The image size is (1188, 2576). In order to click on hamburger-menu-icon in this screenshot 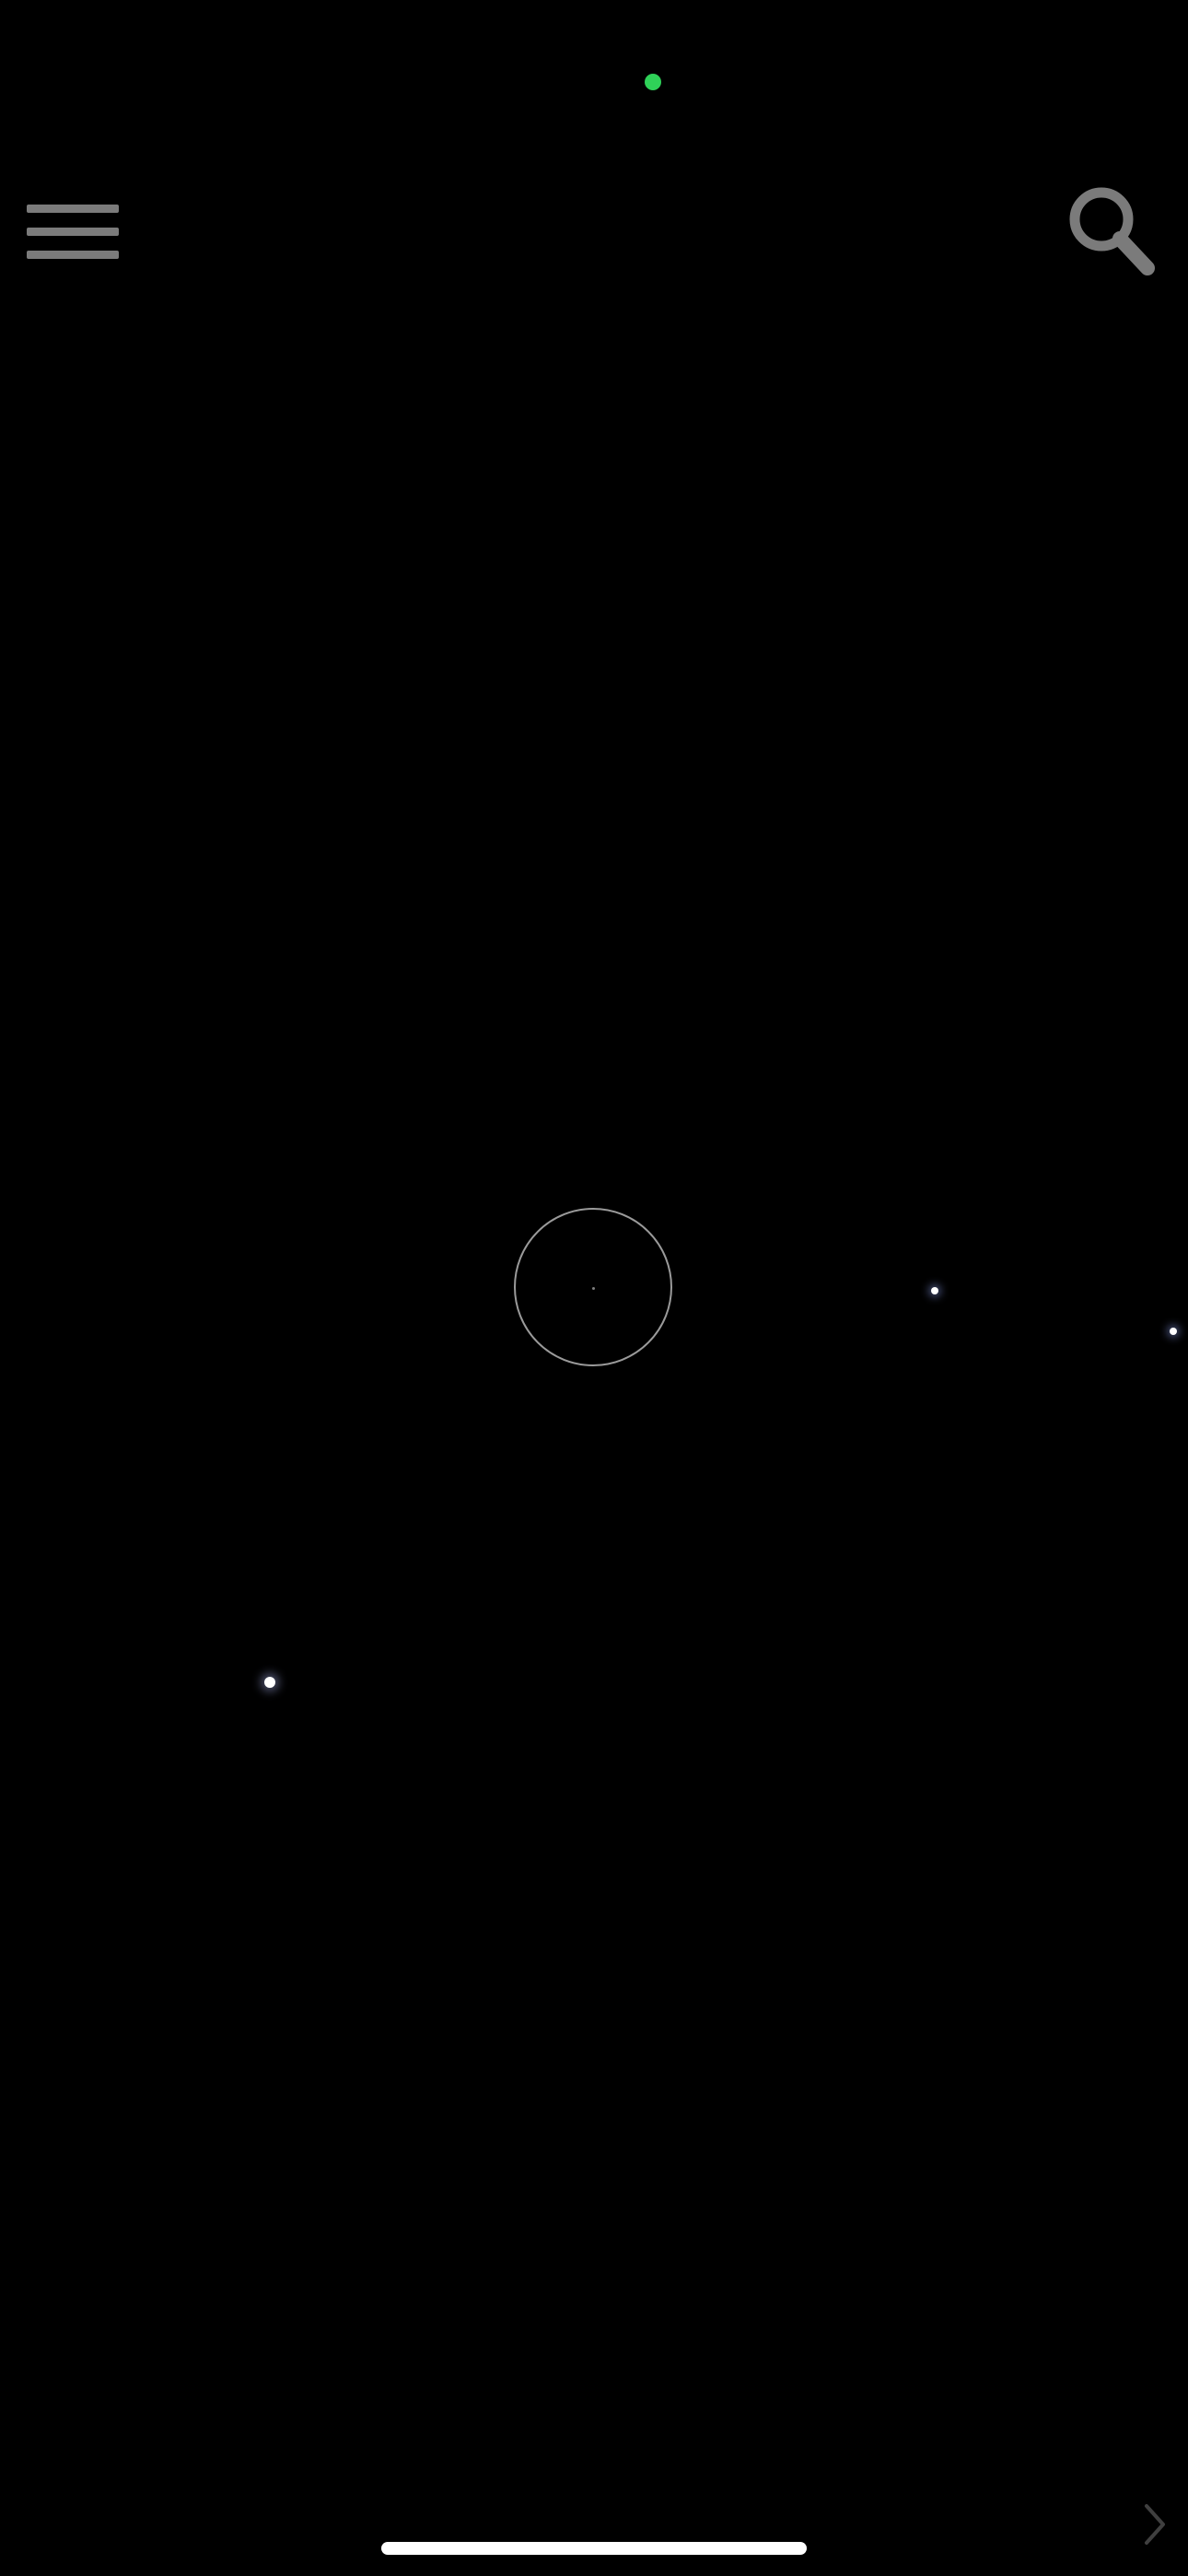, I will do `click(72, 231)`.